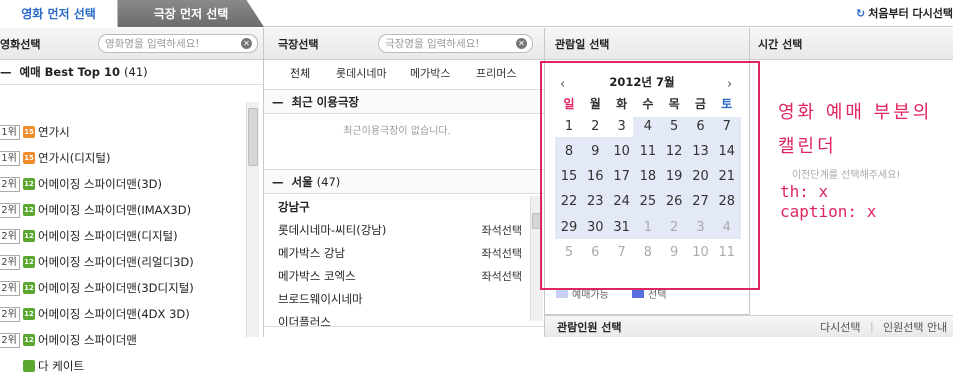 Image resolution: width=953 pixels, height=377 pixels. I want to click on movie-list-item: 2위 12 어메이징 스파이더맨(리얼디3D), so click(97, 262).